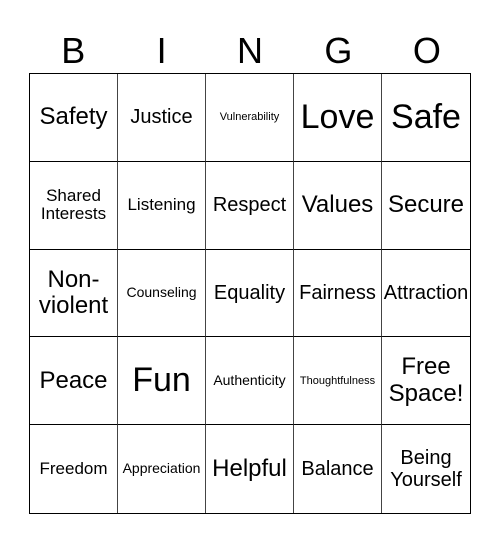 The image size is (500, 544). Describe the element at coordinates (426, 118) in the screenshot. I see `bingo-cell: Safe` at that location.